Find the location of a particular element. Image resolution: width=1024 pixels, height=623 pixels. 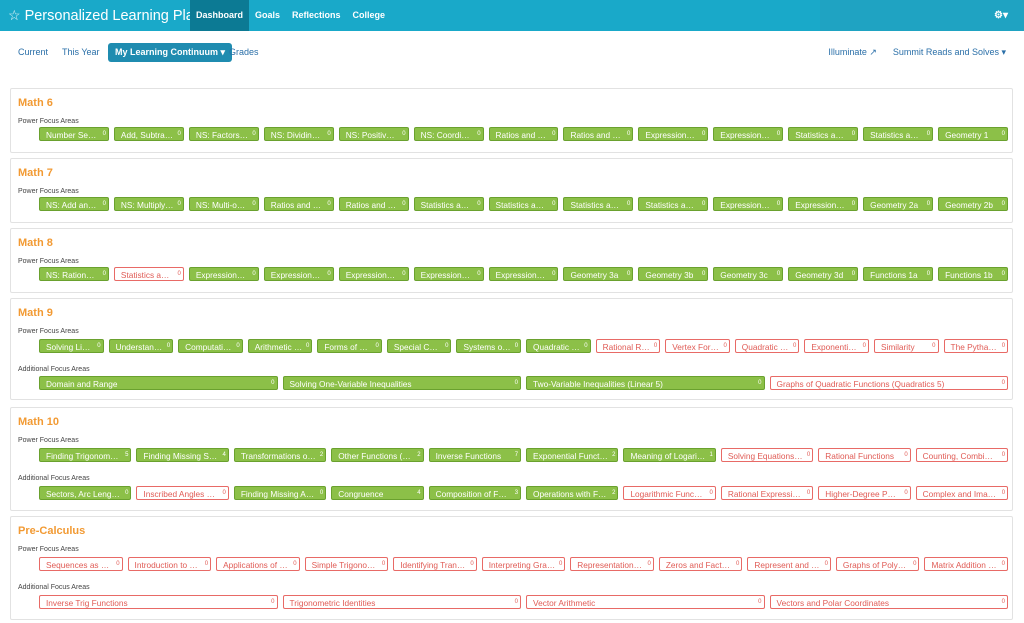

focus-area-chip: Exponential Funct… 2 is located at coordinates (572, 455).